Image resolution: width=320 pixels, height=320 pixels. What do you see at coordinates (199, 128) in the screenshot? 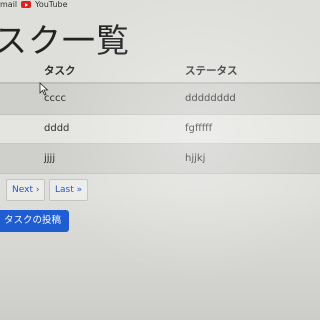
I see `status-cell: fgfffff` at bounding box center [199, 128].